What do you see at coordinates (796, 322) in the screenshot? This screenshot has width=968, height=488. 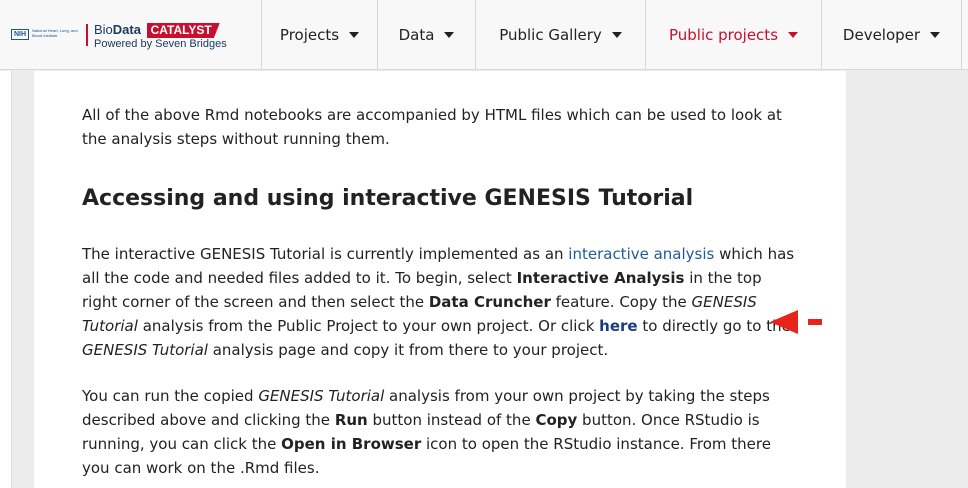 I see `red-left-arrow-icon` at bounding box center [796, 322].